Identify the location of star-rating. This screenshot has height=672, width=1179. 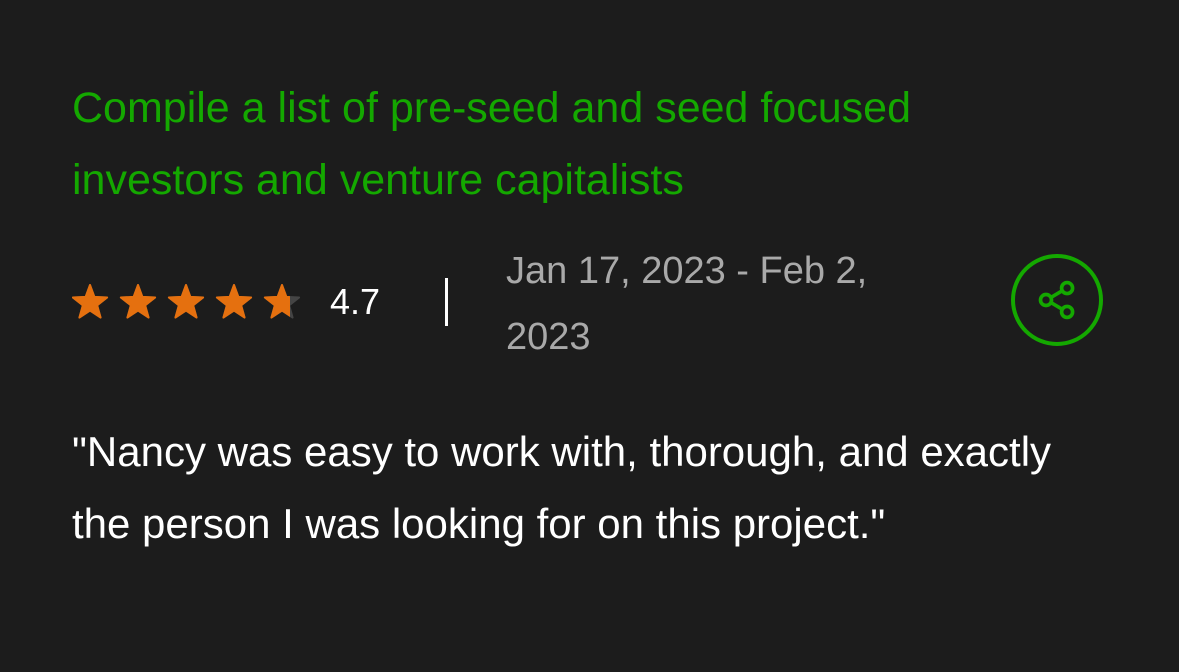
(192, 302).